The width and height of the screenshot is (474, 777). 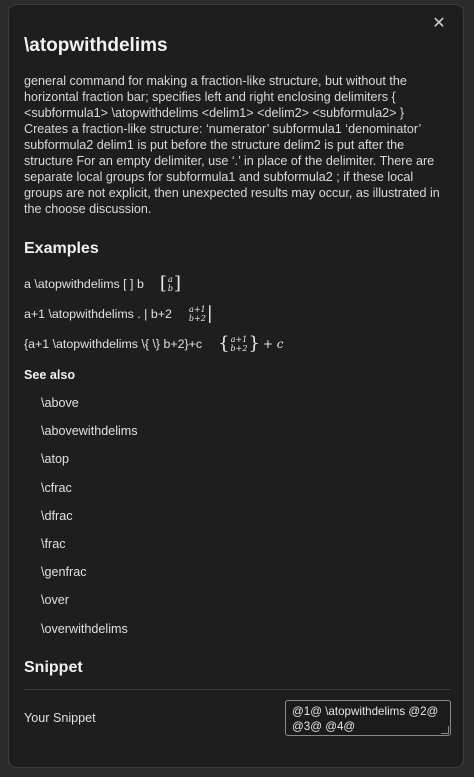 I want to click on resize-grip-icon, so click(x=445, y=729).